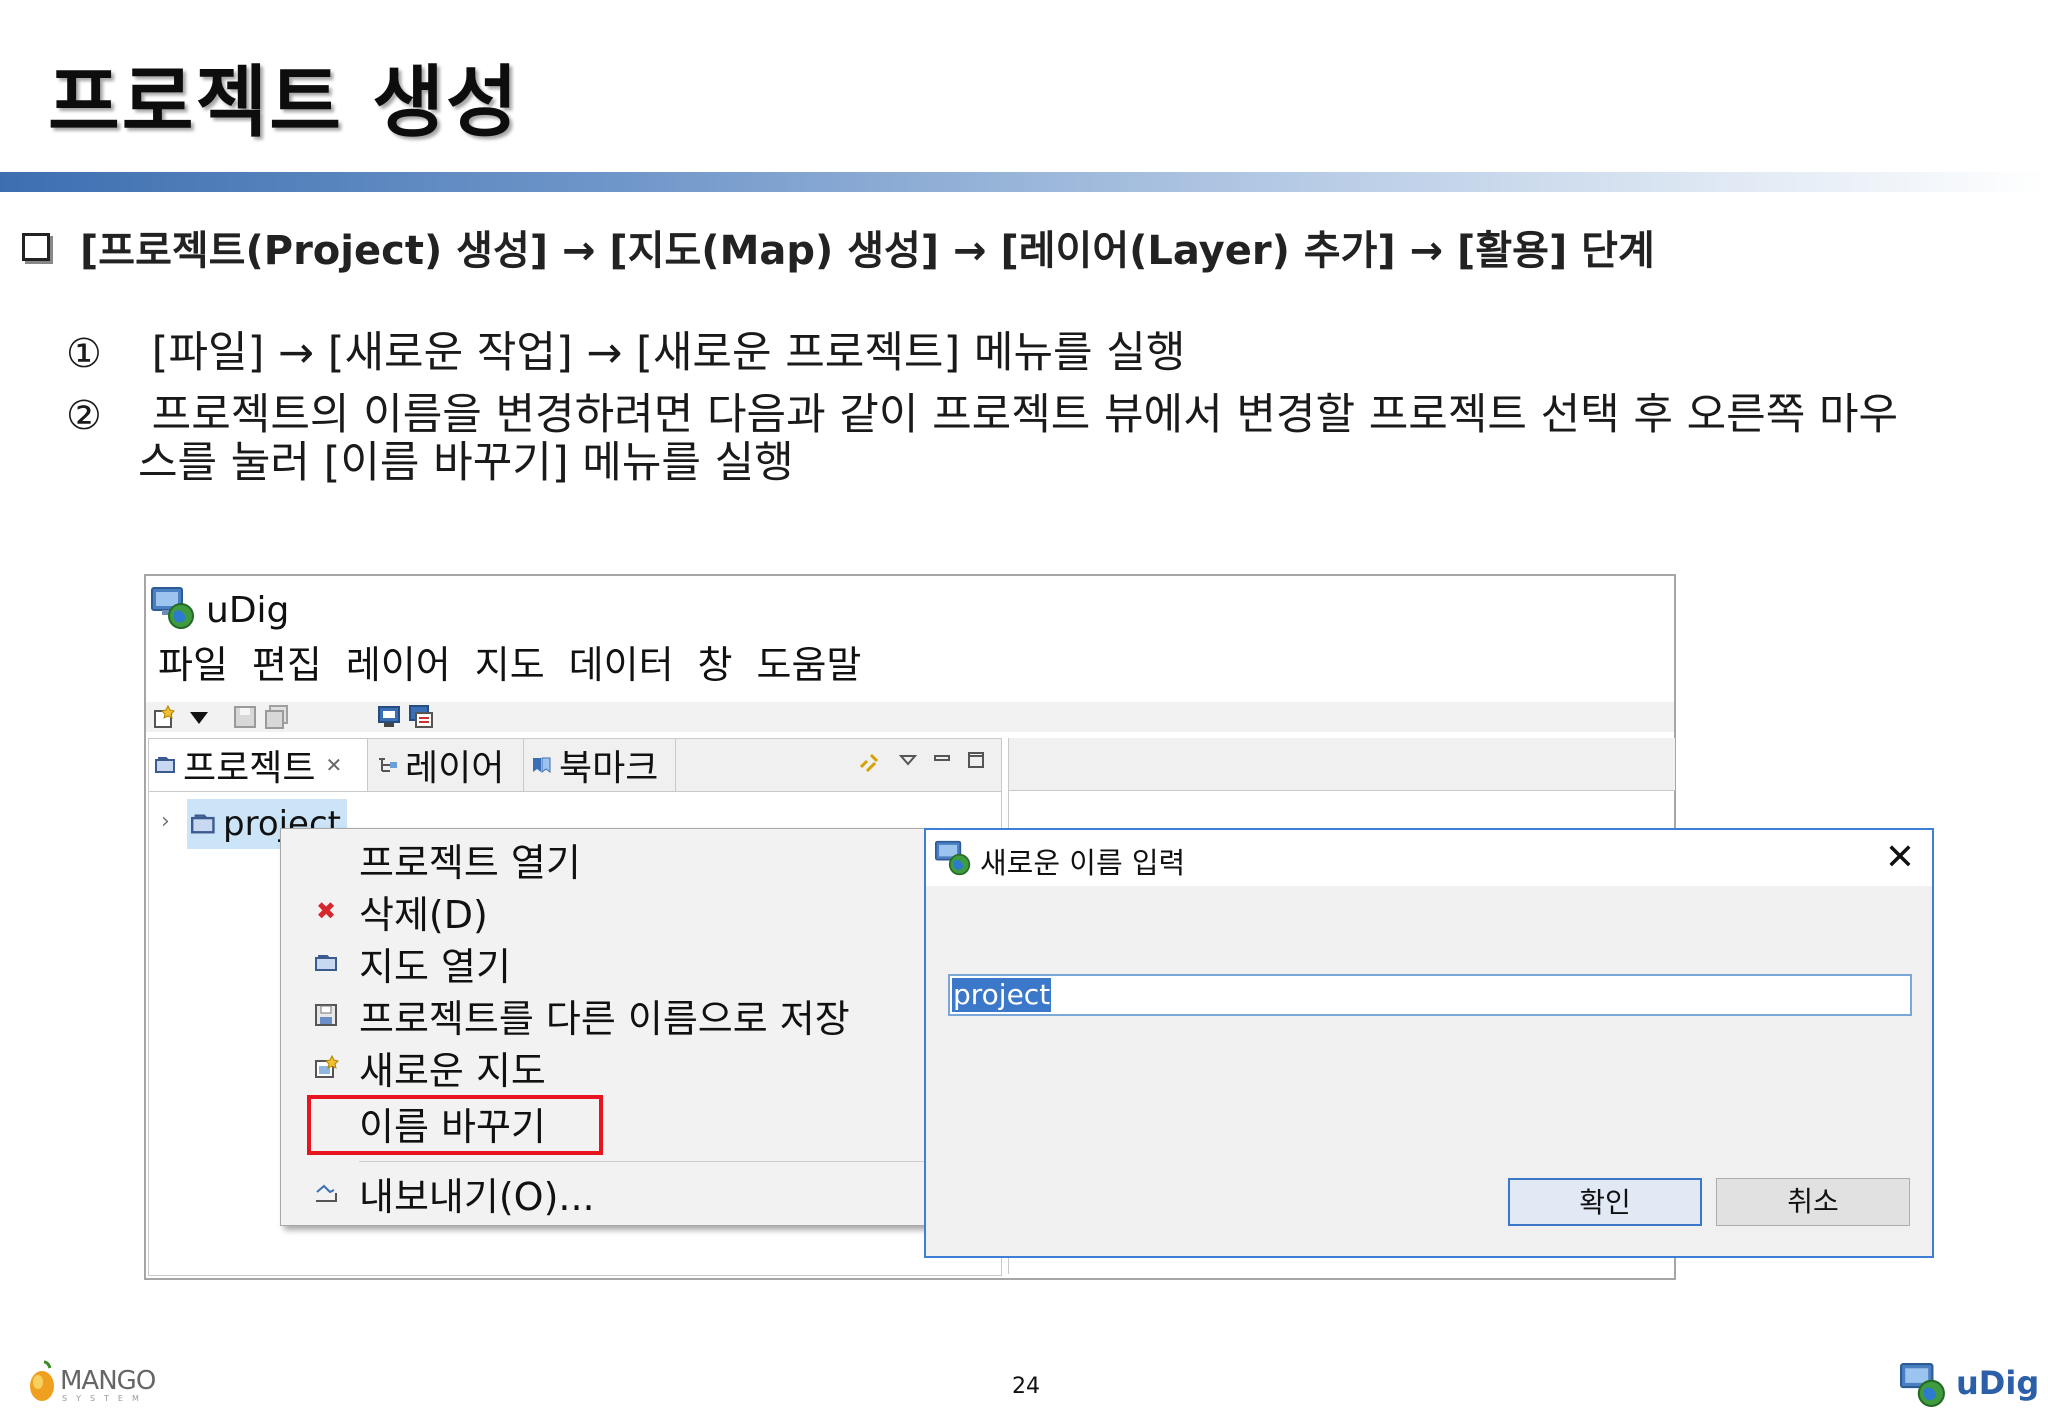 This screenshot has width=2048, height=1418. Describe the element at coordinates (809, 665) in the screenshot. I see `menu-help: 도움말` at that location.